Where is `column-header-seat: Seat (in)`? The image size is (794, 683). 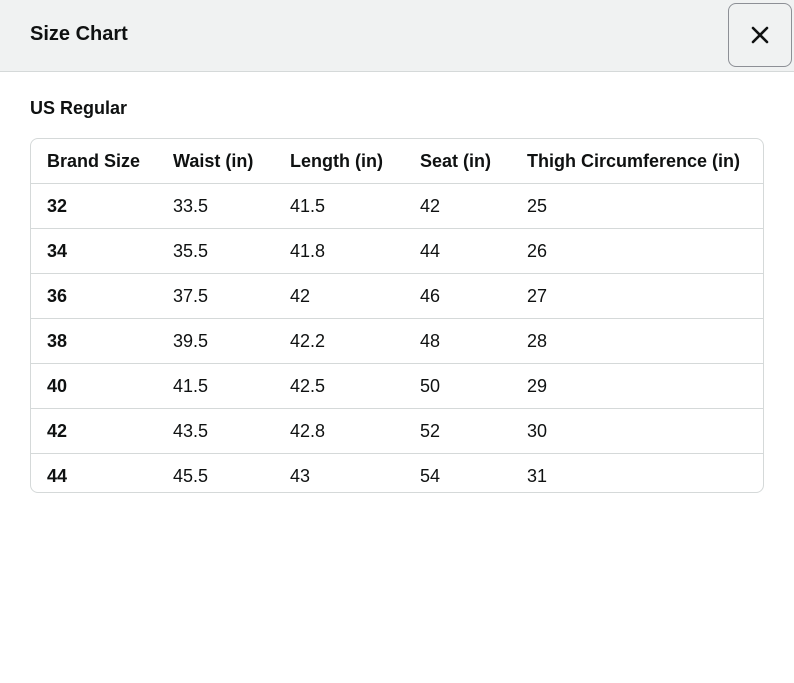
column-header-seat: Seat (in) is located at coordinates (456, 161).